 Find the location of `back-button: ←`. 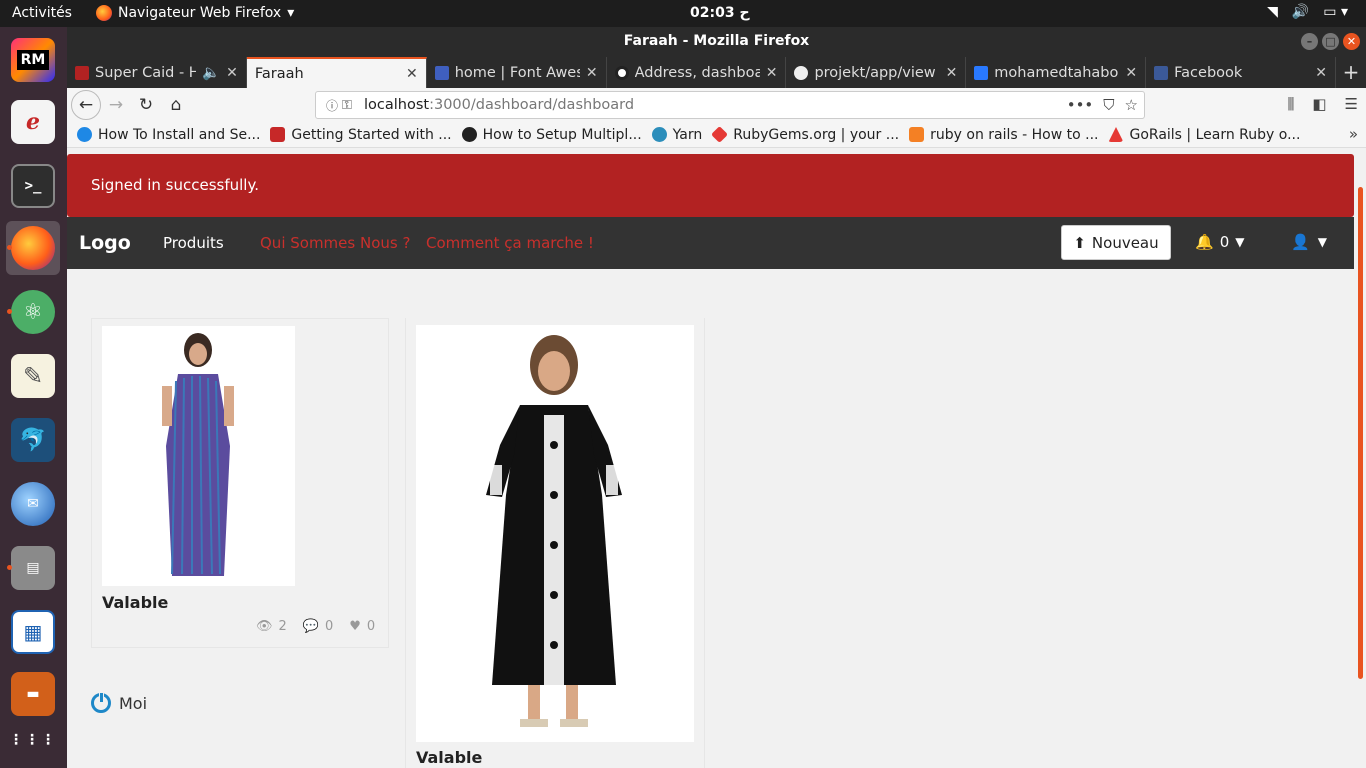

back-button: ← is located at coordinates (86, 105).